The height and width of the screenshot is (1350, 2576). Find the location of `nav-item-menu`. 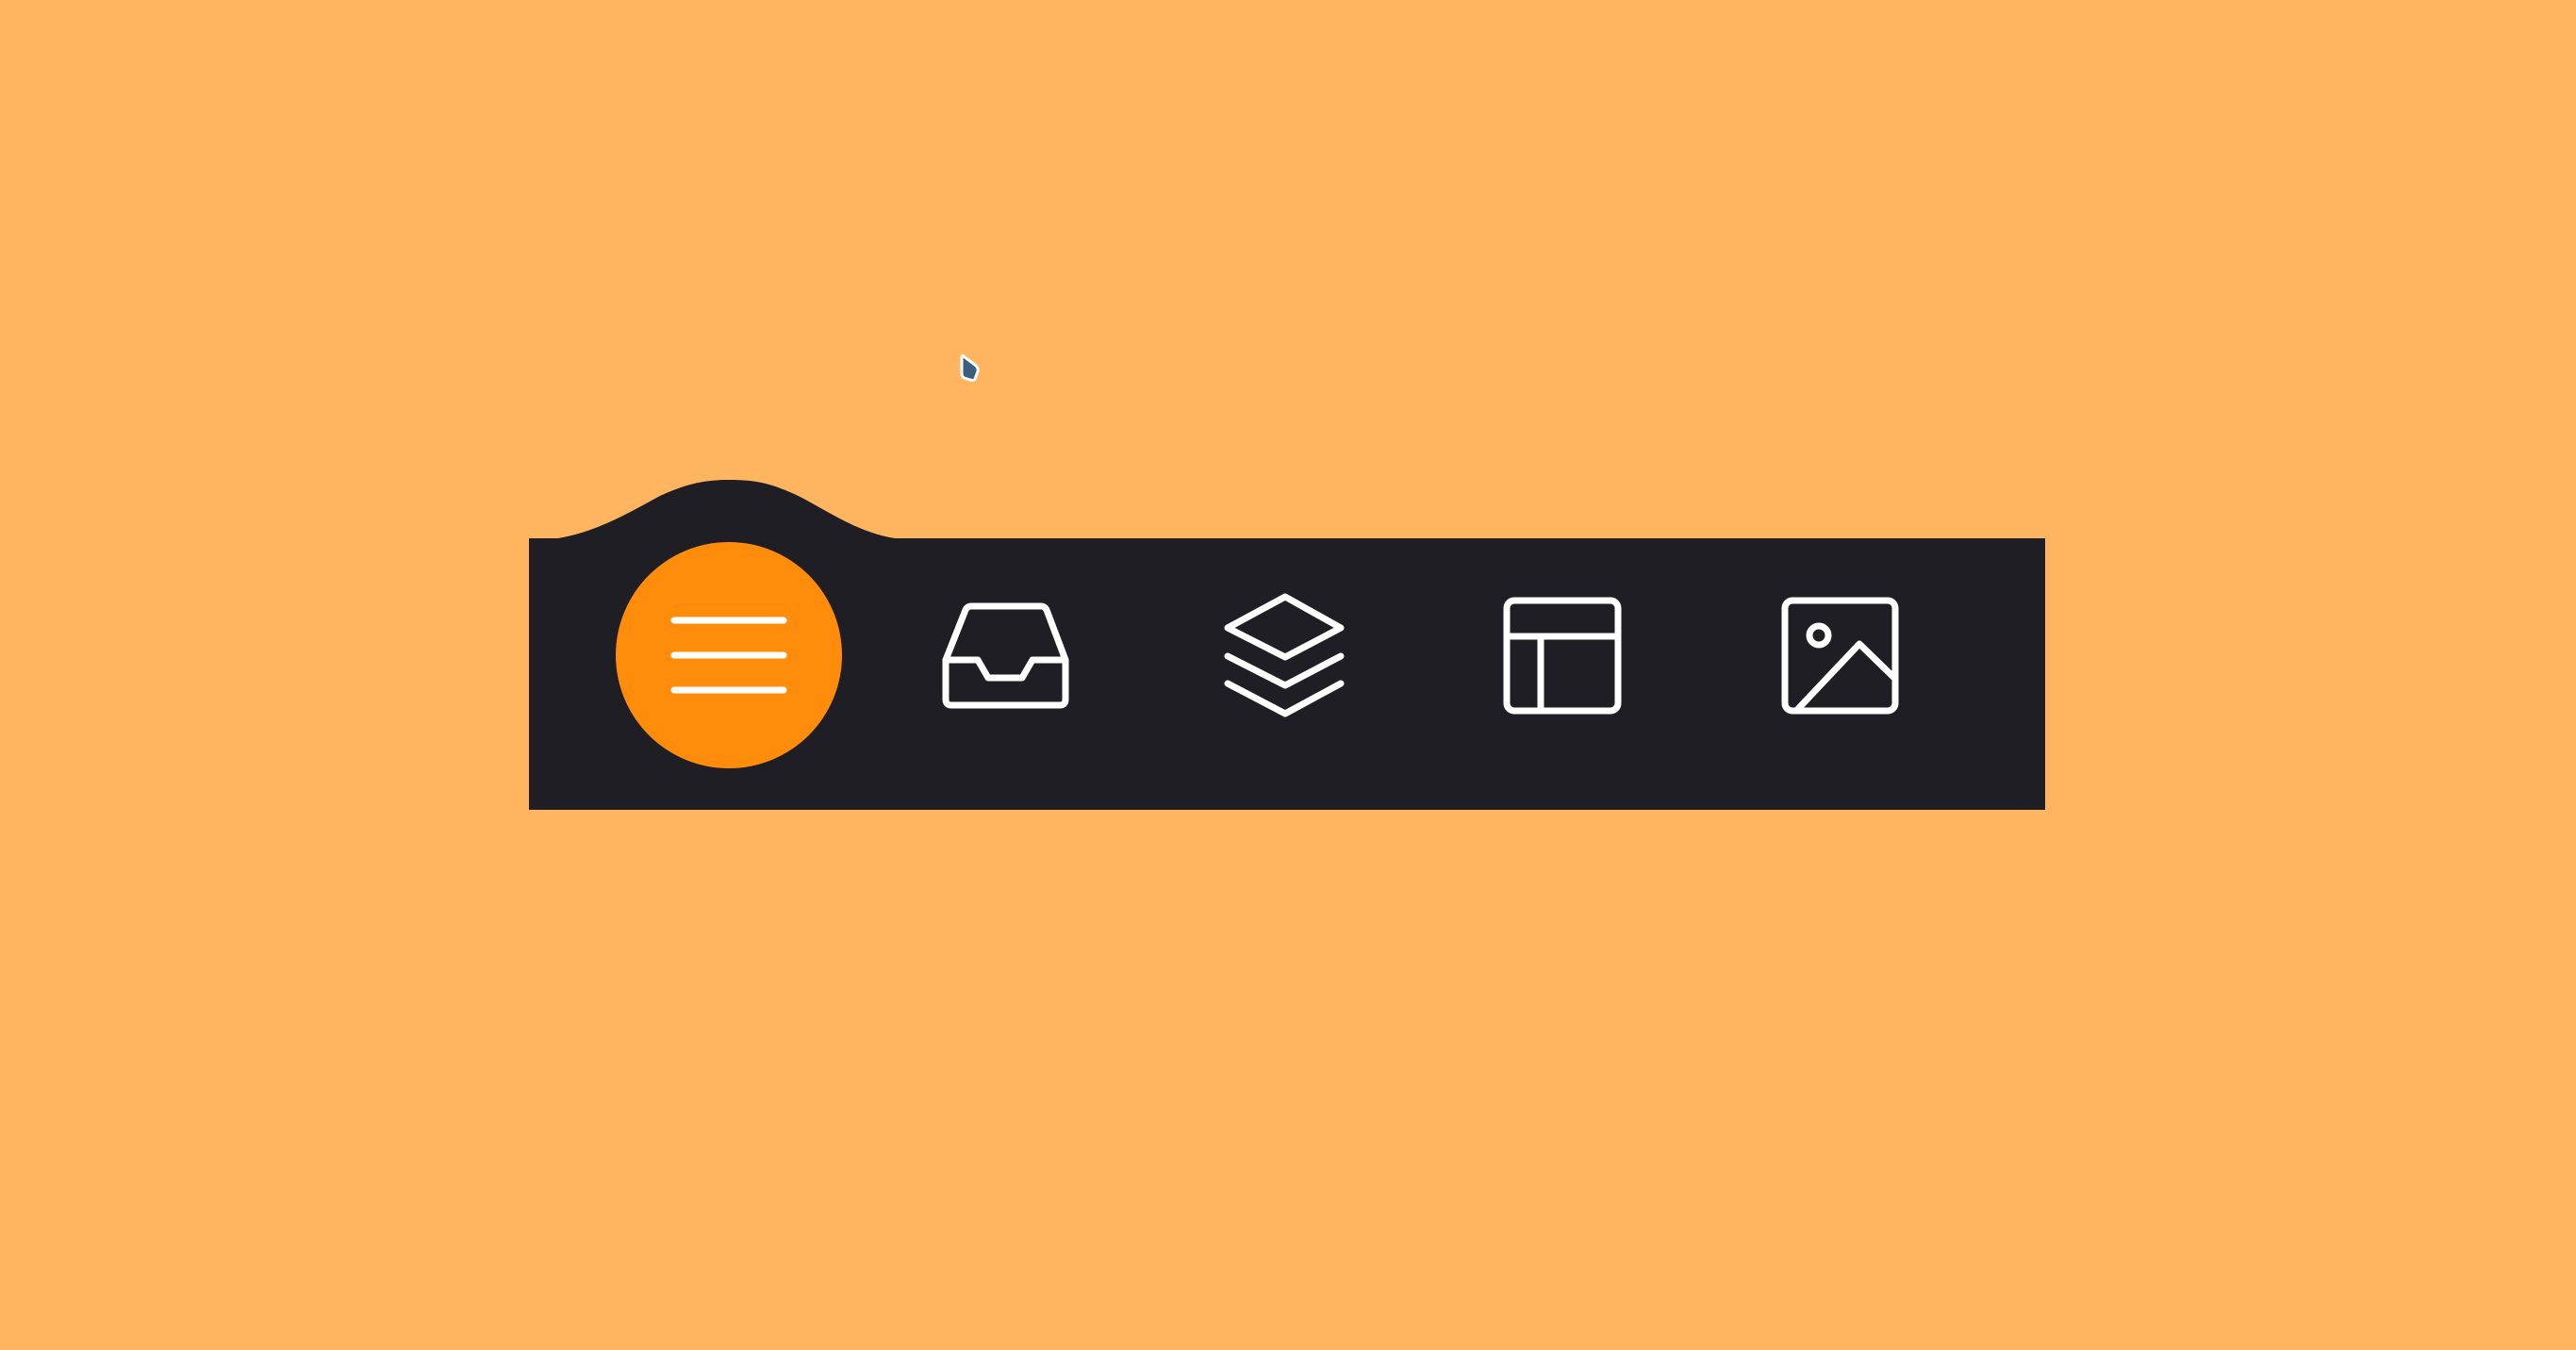

nav-item-menu is located at coordinates (729, 655).